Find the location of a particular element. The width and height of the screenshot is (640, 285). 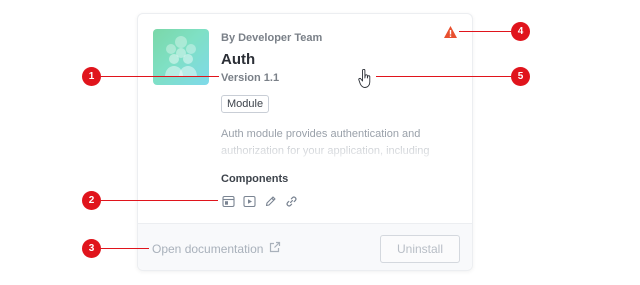

open-documentation-link: Open documentation is located at coordinates (216, 248).